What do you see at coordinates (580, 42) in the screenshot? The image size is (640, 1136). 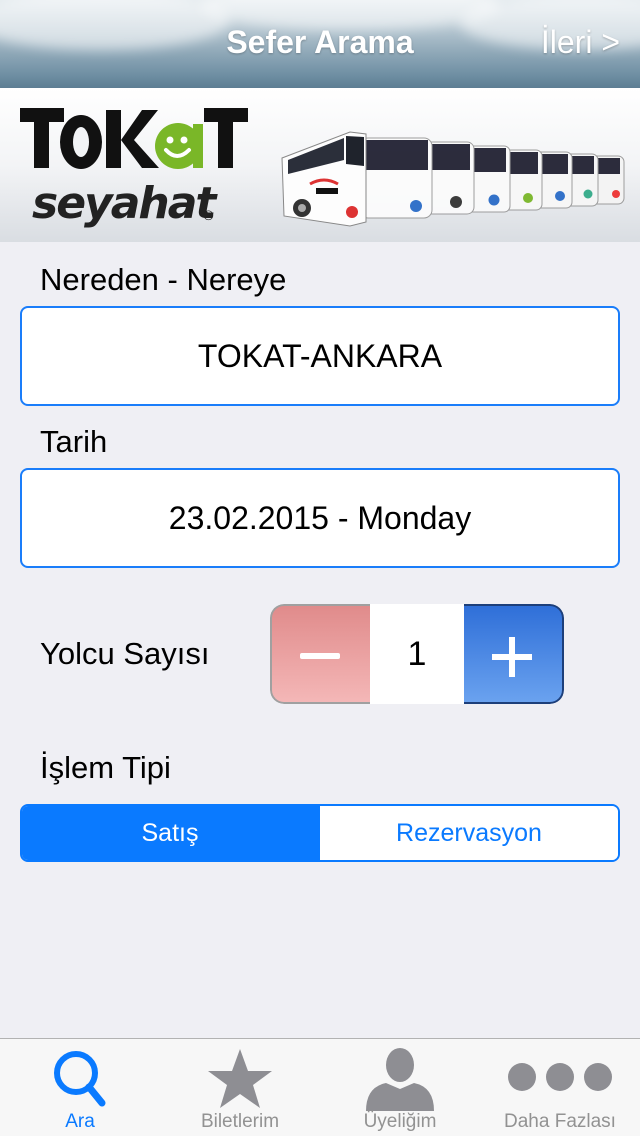 I see `forward-button: İleri >` at bounding box center [580, 42].